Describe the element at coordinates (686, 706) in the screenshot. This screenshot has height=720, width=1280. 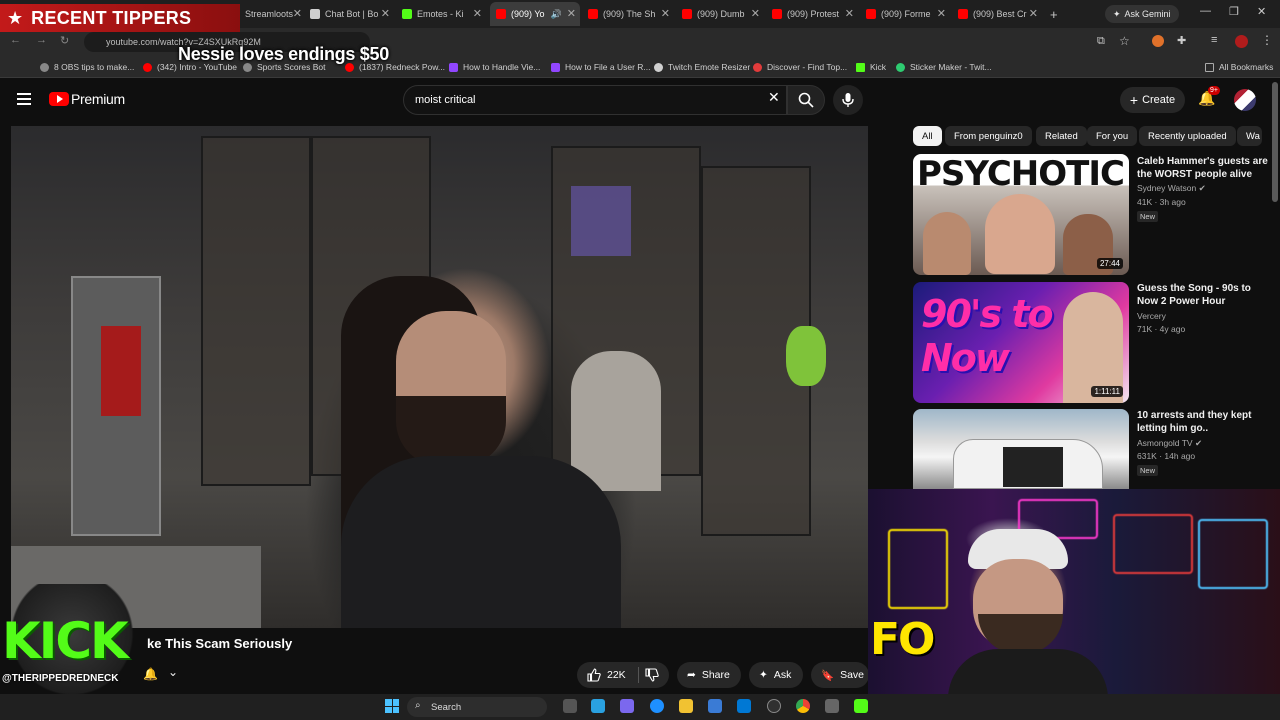
I see `explorer-icon` at that location.